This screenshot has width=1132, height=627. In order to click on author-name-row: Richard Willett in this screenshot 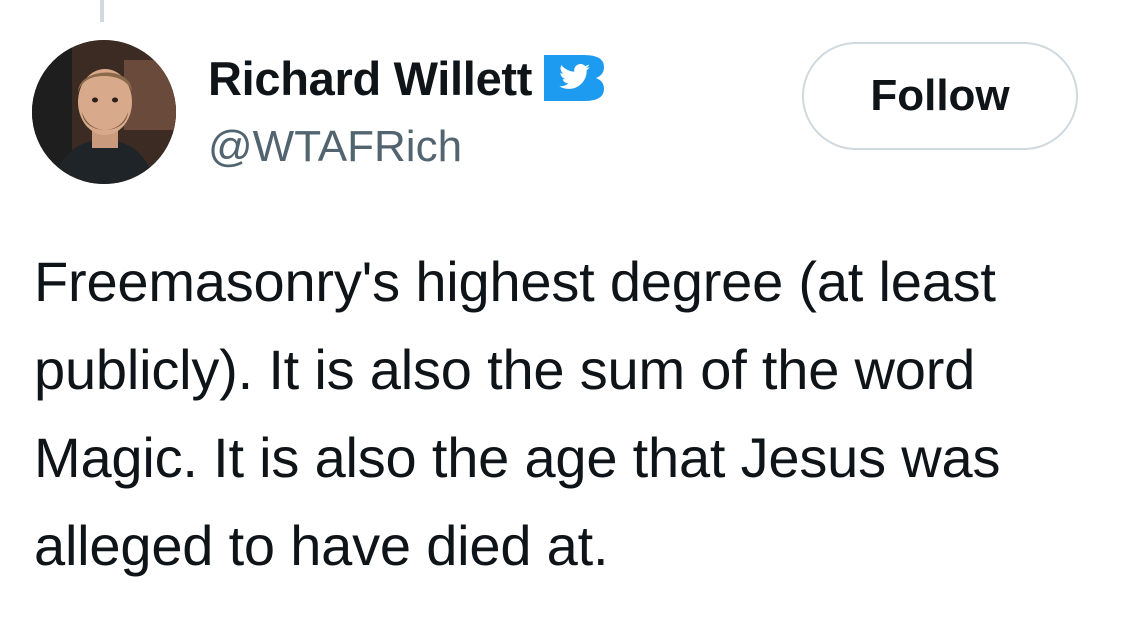, I will do `click(407, 78)`.